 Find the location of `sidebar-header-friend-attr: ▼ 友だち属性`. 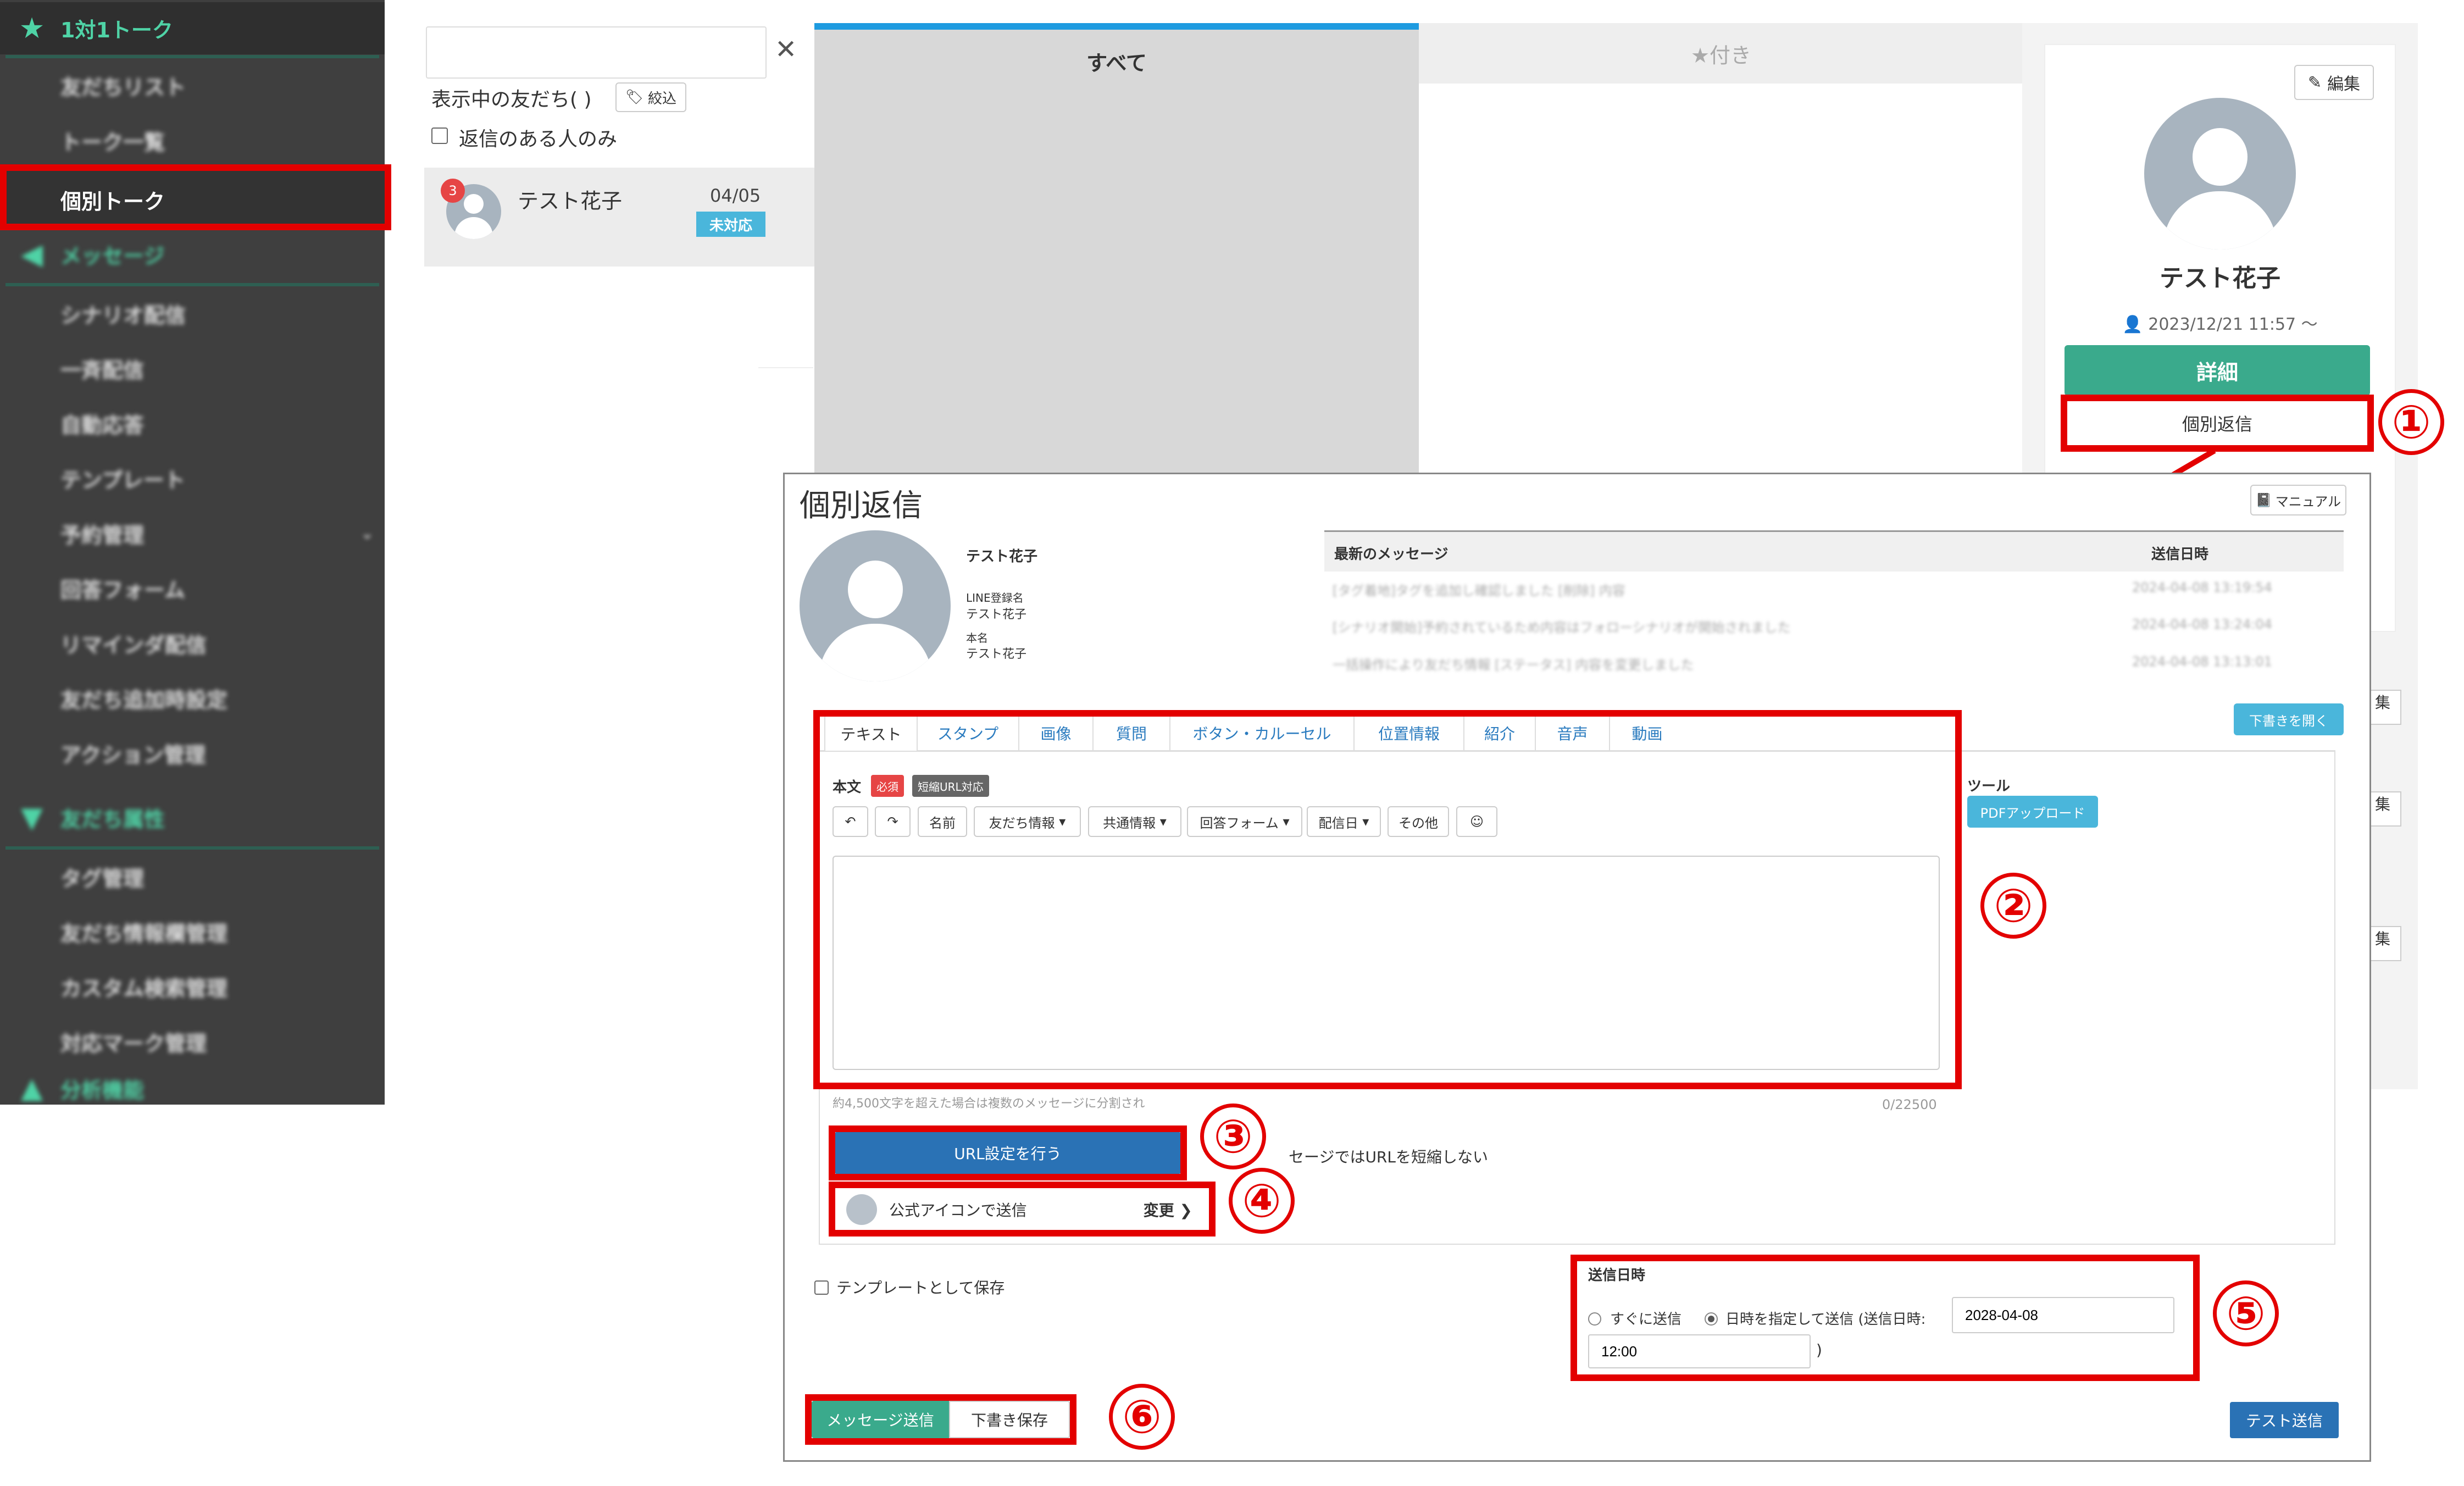

sidebar-header-friend-attr: ▼ 友だち属性 is located at coordinates (192, 817).